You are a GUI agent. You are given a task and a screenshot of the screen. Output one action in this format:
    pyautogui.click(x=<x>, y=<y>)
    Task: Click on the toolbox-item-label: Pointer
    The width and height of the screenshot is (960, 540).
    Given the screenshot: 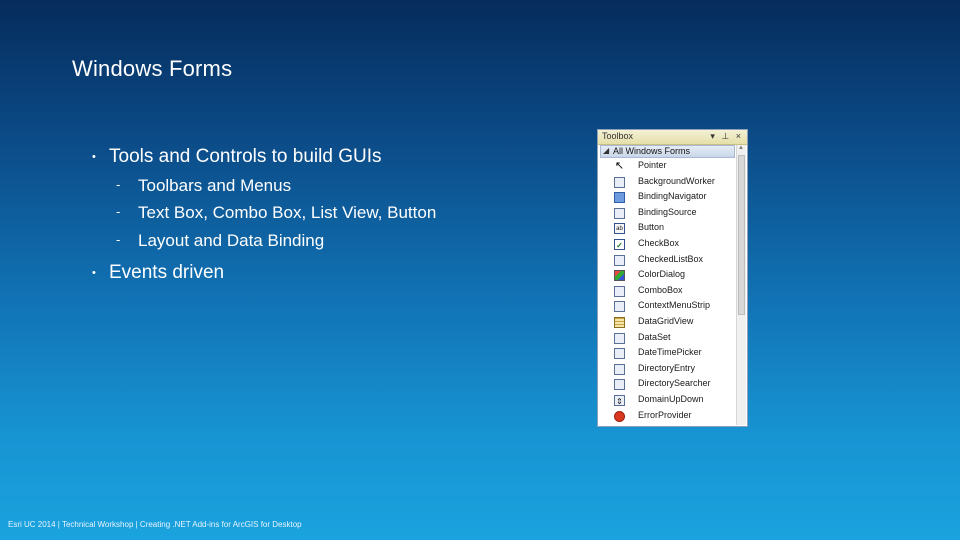 What is the action you would take?
    pyautogui.click(x=652, y=165)
    